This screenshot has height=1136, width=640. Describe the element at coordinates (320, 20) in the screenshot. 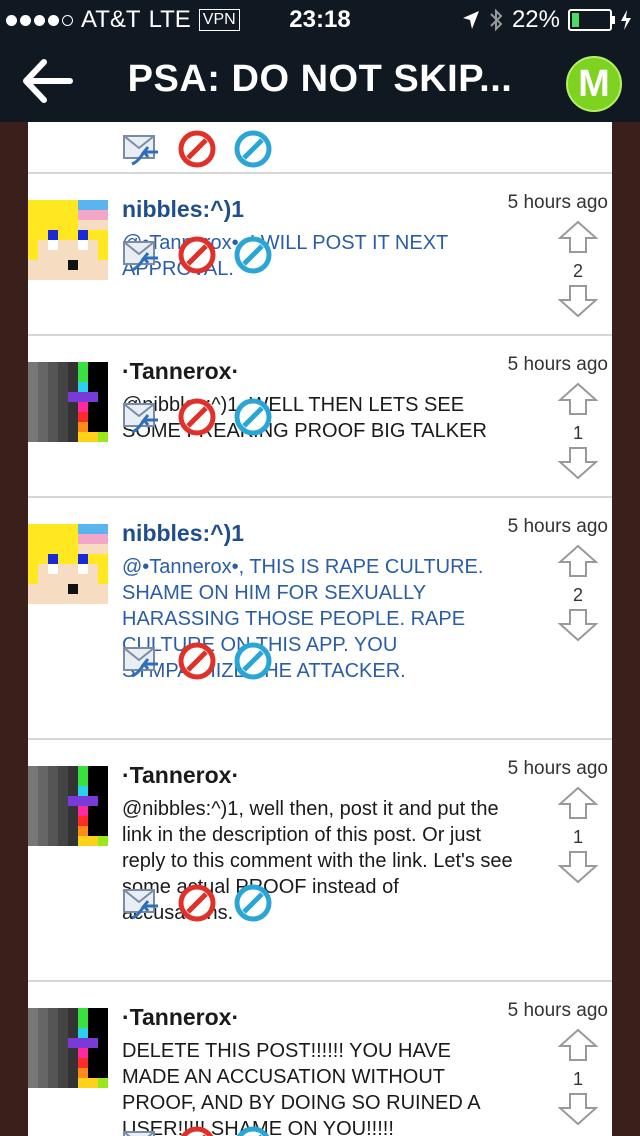

I see `status-bar: AT&T LTE VPN 23:18 22%` at that location.